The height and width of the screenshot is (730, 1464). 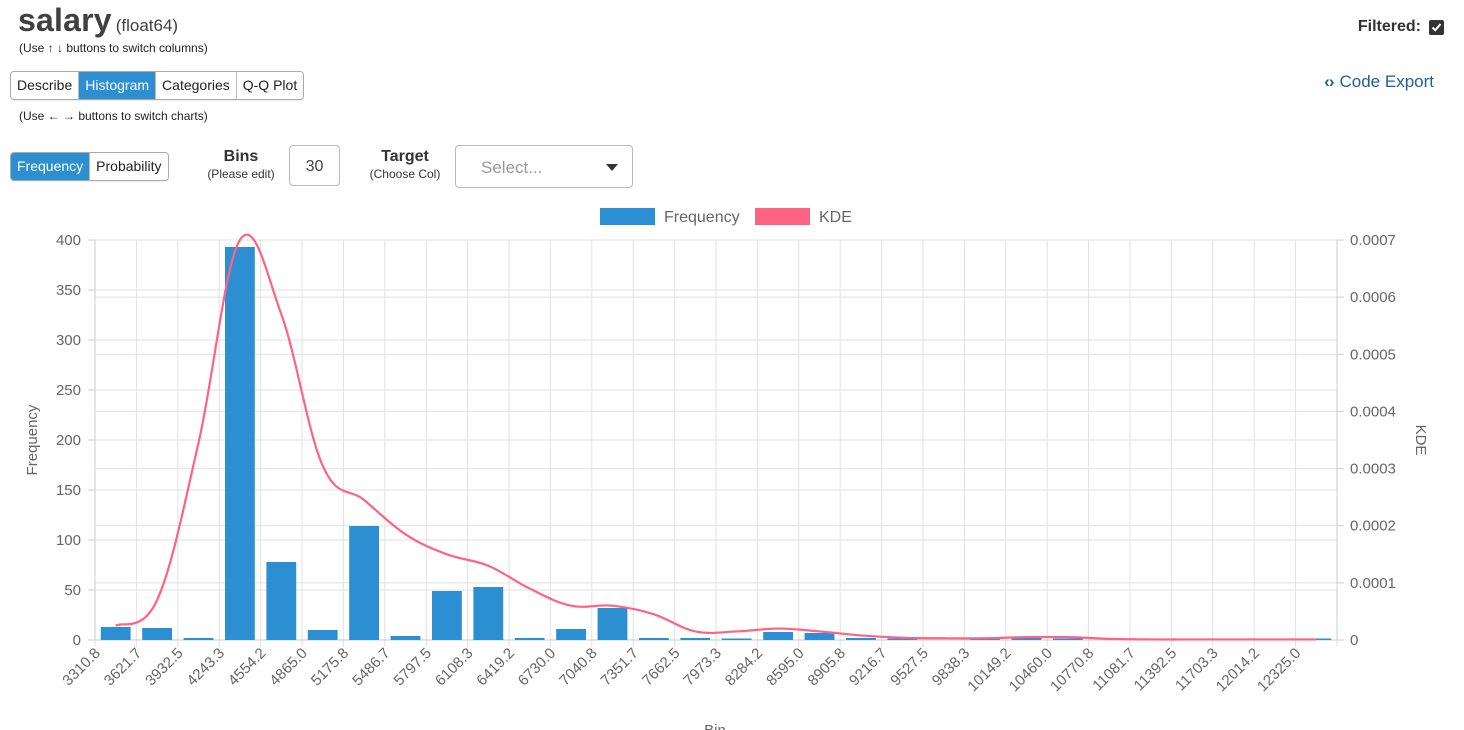 What do you see at coordinates (206, 667) in the screenshot?
I see `x-tick-label: 4243.3` at bounding box center [206, 667].